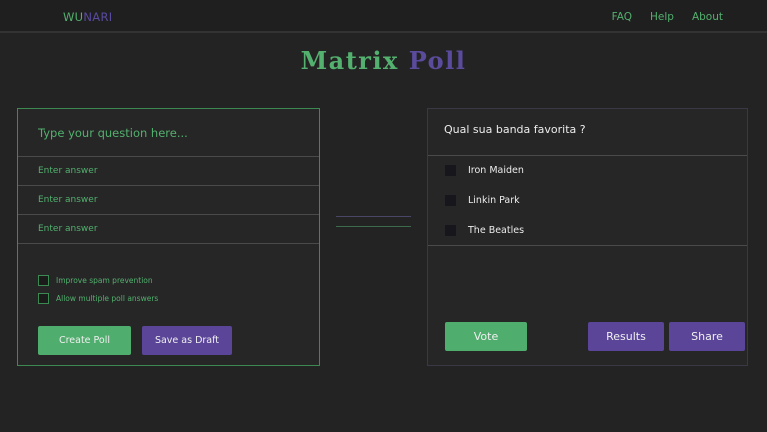  I want to click on nav-links: FAQ Help About, so click(658, 17).